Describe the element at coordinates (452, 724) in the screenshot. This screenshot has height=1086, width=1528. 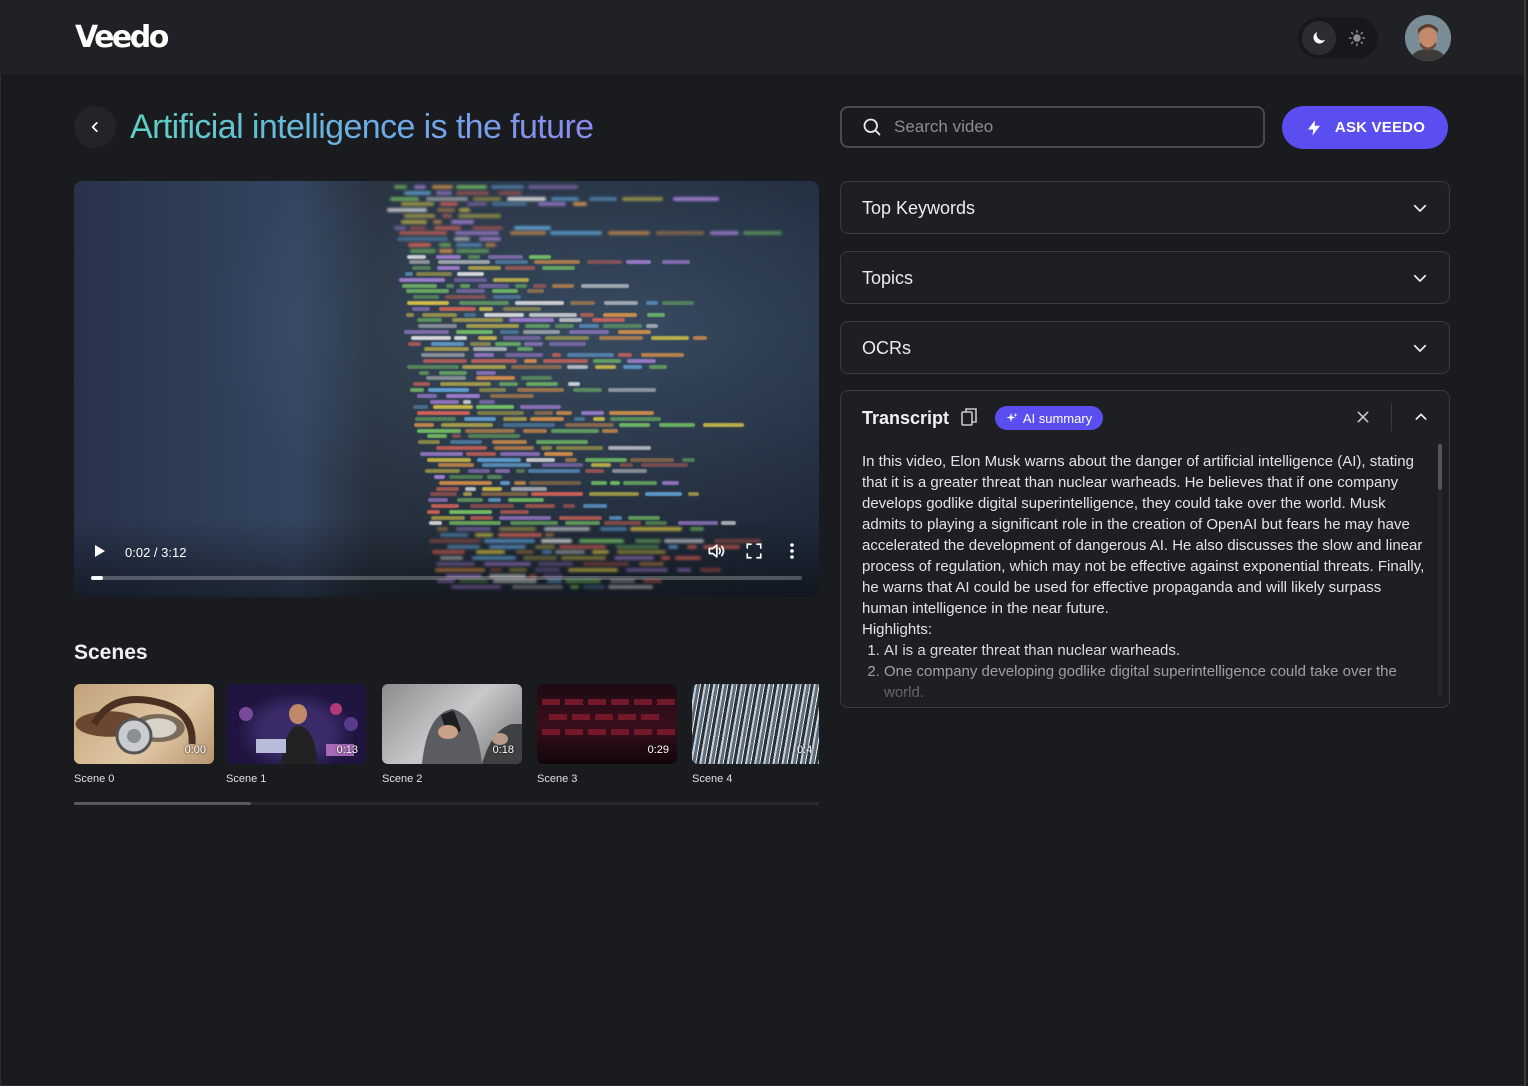
I see `scene-thumbnail: 0:18` at that location.